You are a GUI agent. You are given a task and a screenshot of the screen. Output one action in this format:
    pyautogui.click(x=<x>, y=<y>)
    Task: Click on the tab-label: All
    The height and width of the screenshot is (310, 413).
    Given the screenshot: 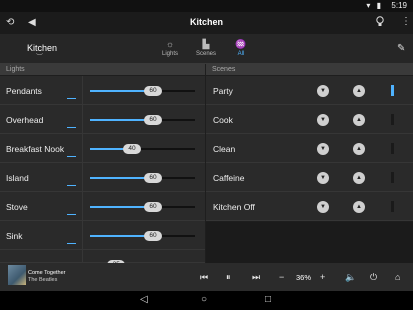 What is the action you would take?
    pyautogui.click(x=241, y=54)
    